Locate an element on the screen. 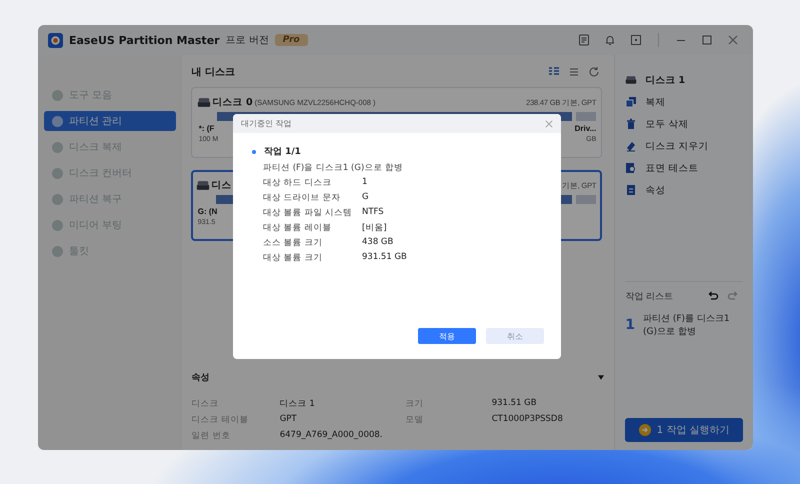 This screenshot has height=484, width=800. action-item: 디스크 지우기 is located at coordinates (684, 146).